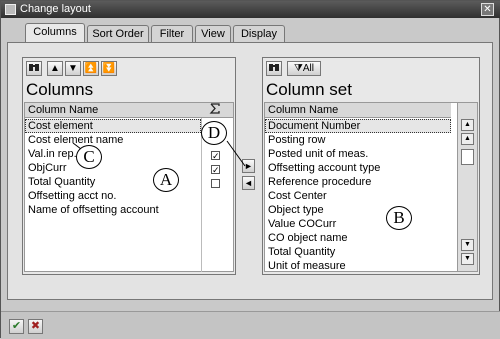 The image size is (500, 339). I want to click on callout-d: D, so click(214, 133).